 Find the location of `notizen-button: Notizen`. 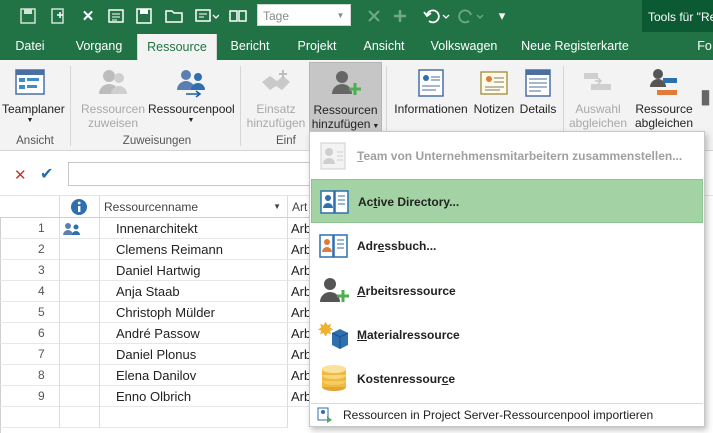

notizen-button: Notizen is located at coordinates (494, 89).